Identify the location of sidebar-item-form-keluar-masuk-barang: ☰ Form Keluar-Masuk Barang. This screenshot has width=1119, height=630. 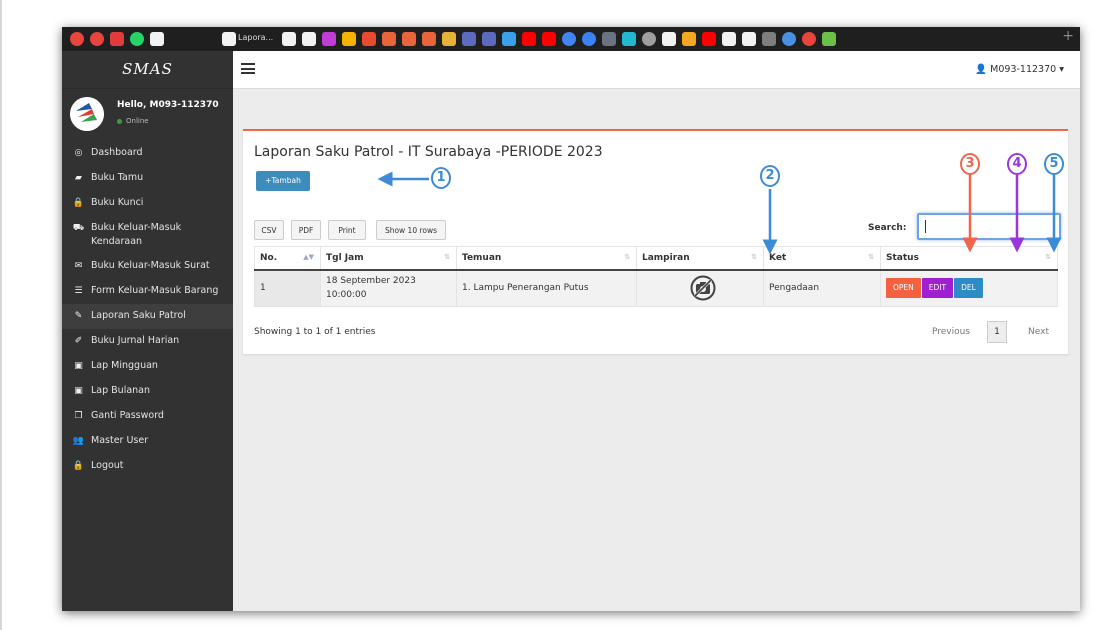
(147, 291).